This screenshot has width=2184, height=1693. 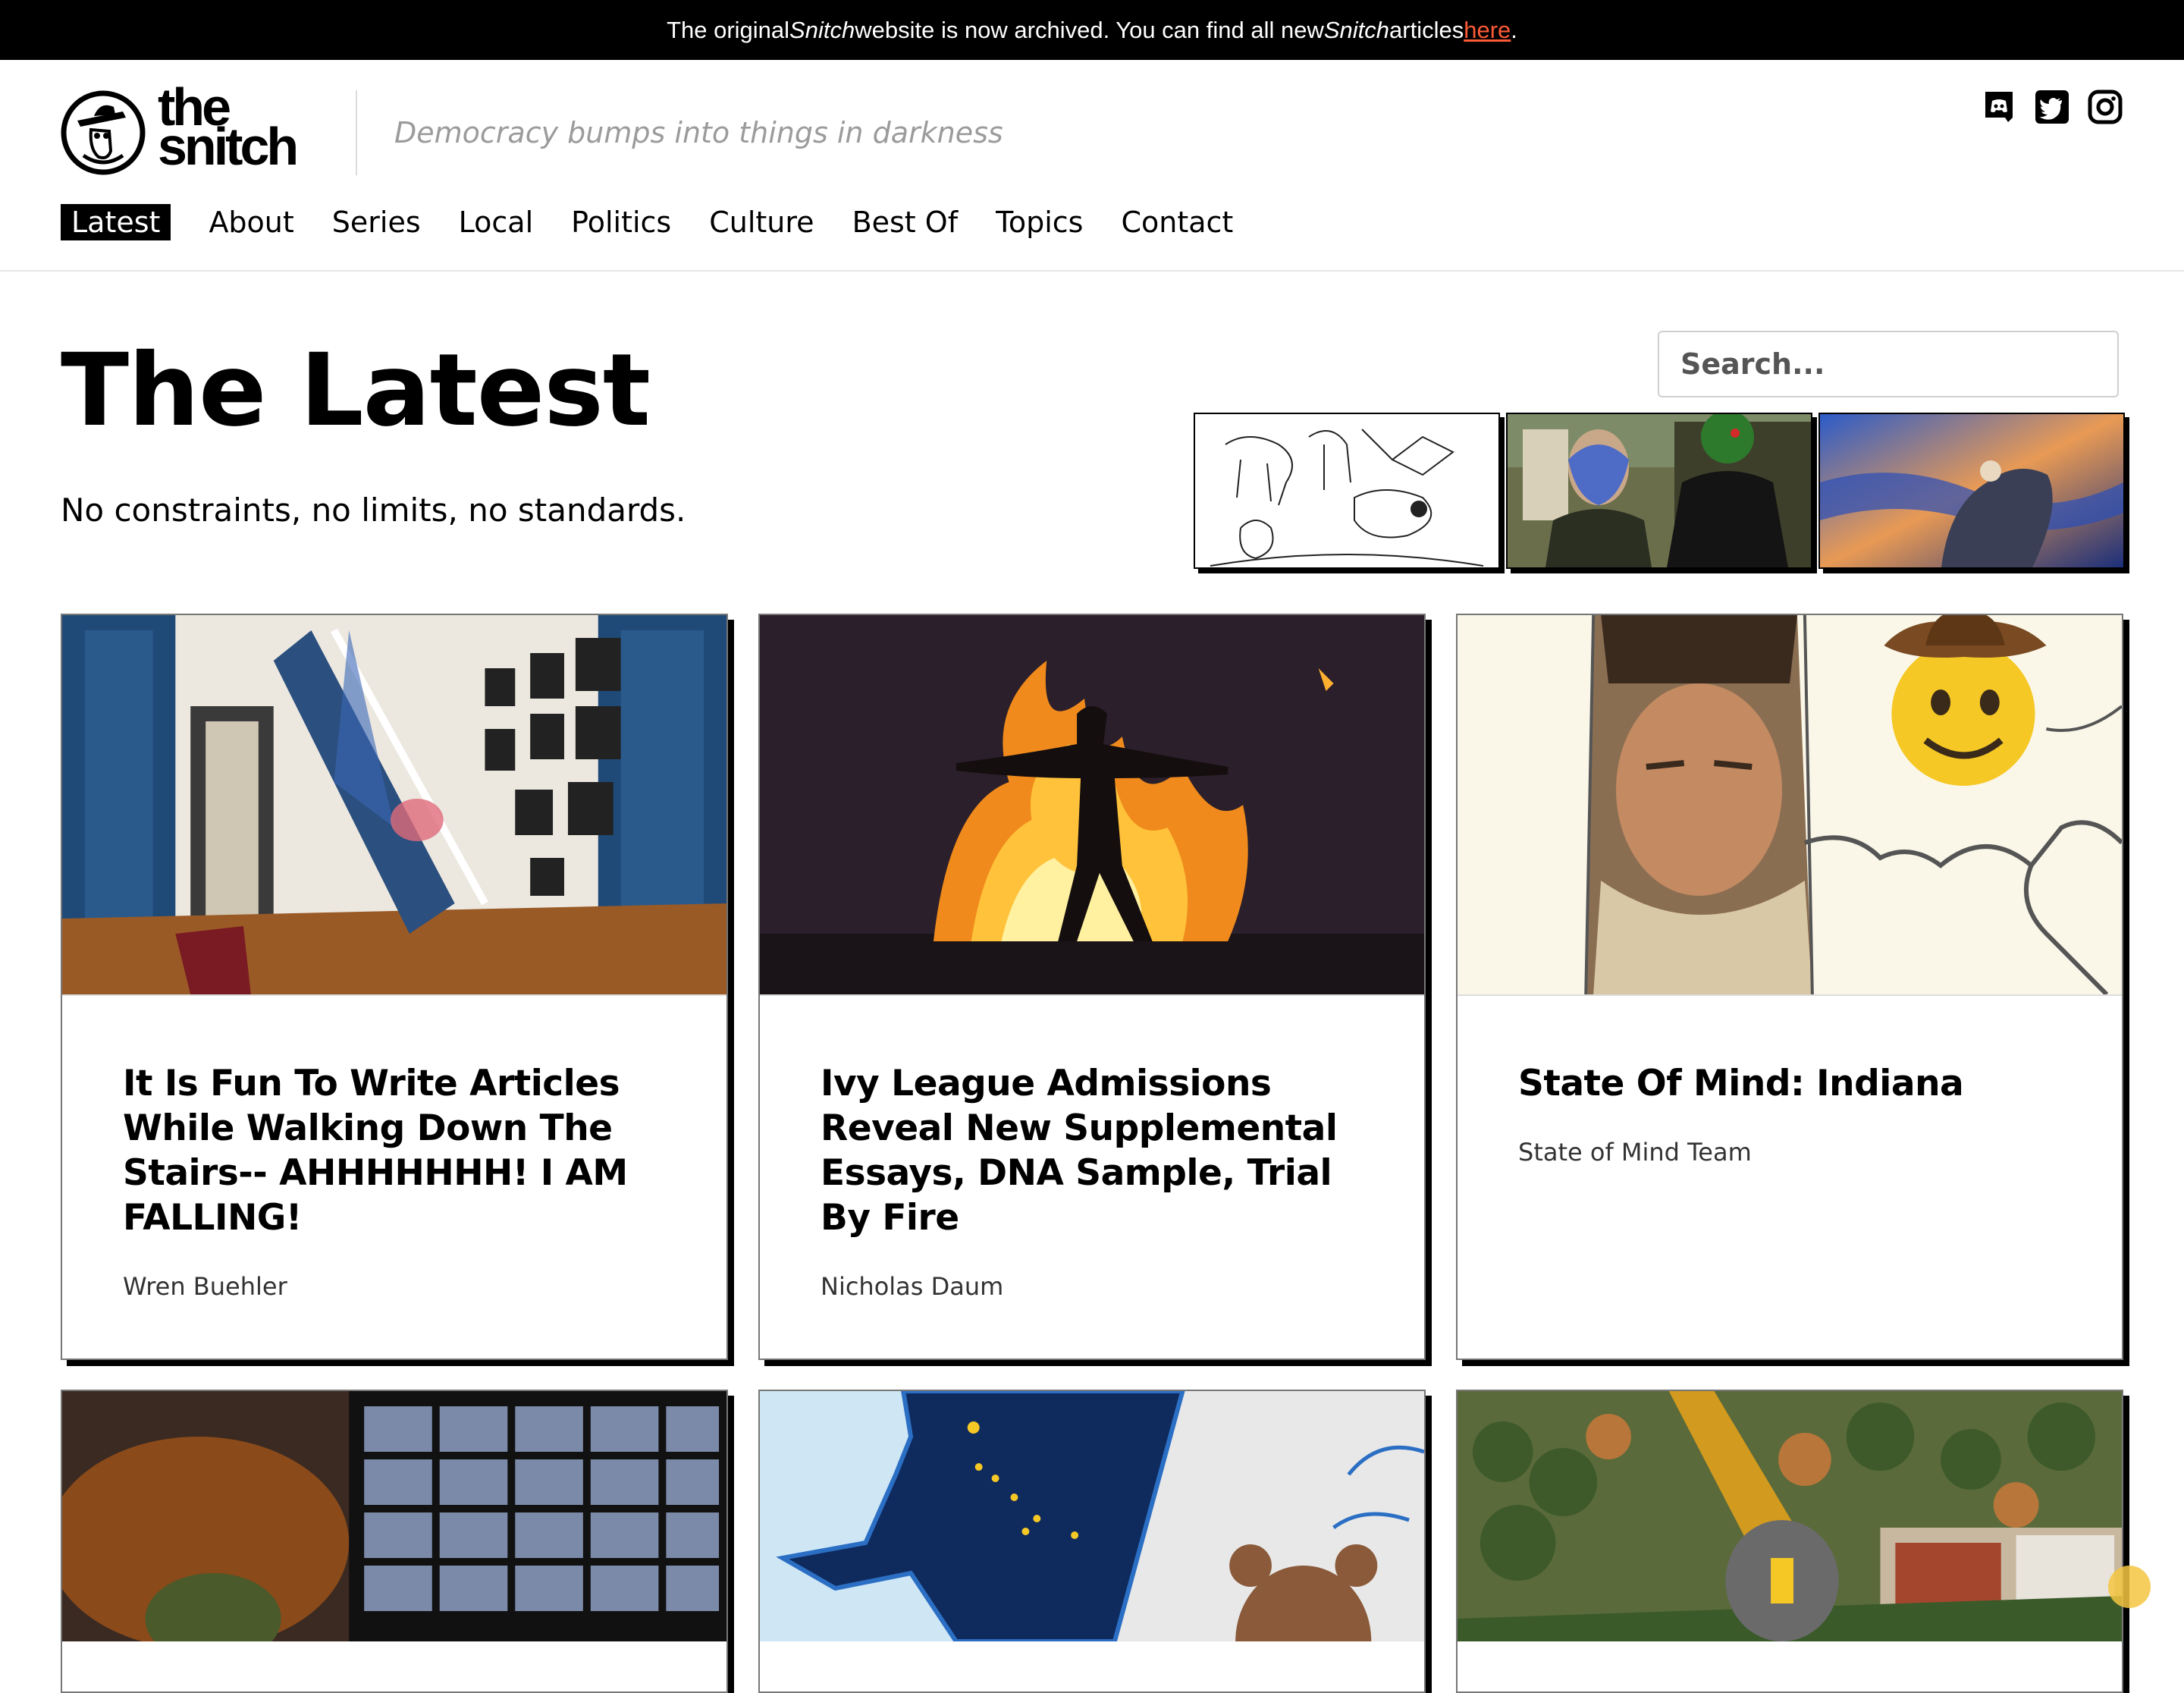 What do you see at coordinates (394, 1516) in the screenshot?
I see `card-image-video-call` at bounding box center [394, 1516].